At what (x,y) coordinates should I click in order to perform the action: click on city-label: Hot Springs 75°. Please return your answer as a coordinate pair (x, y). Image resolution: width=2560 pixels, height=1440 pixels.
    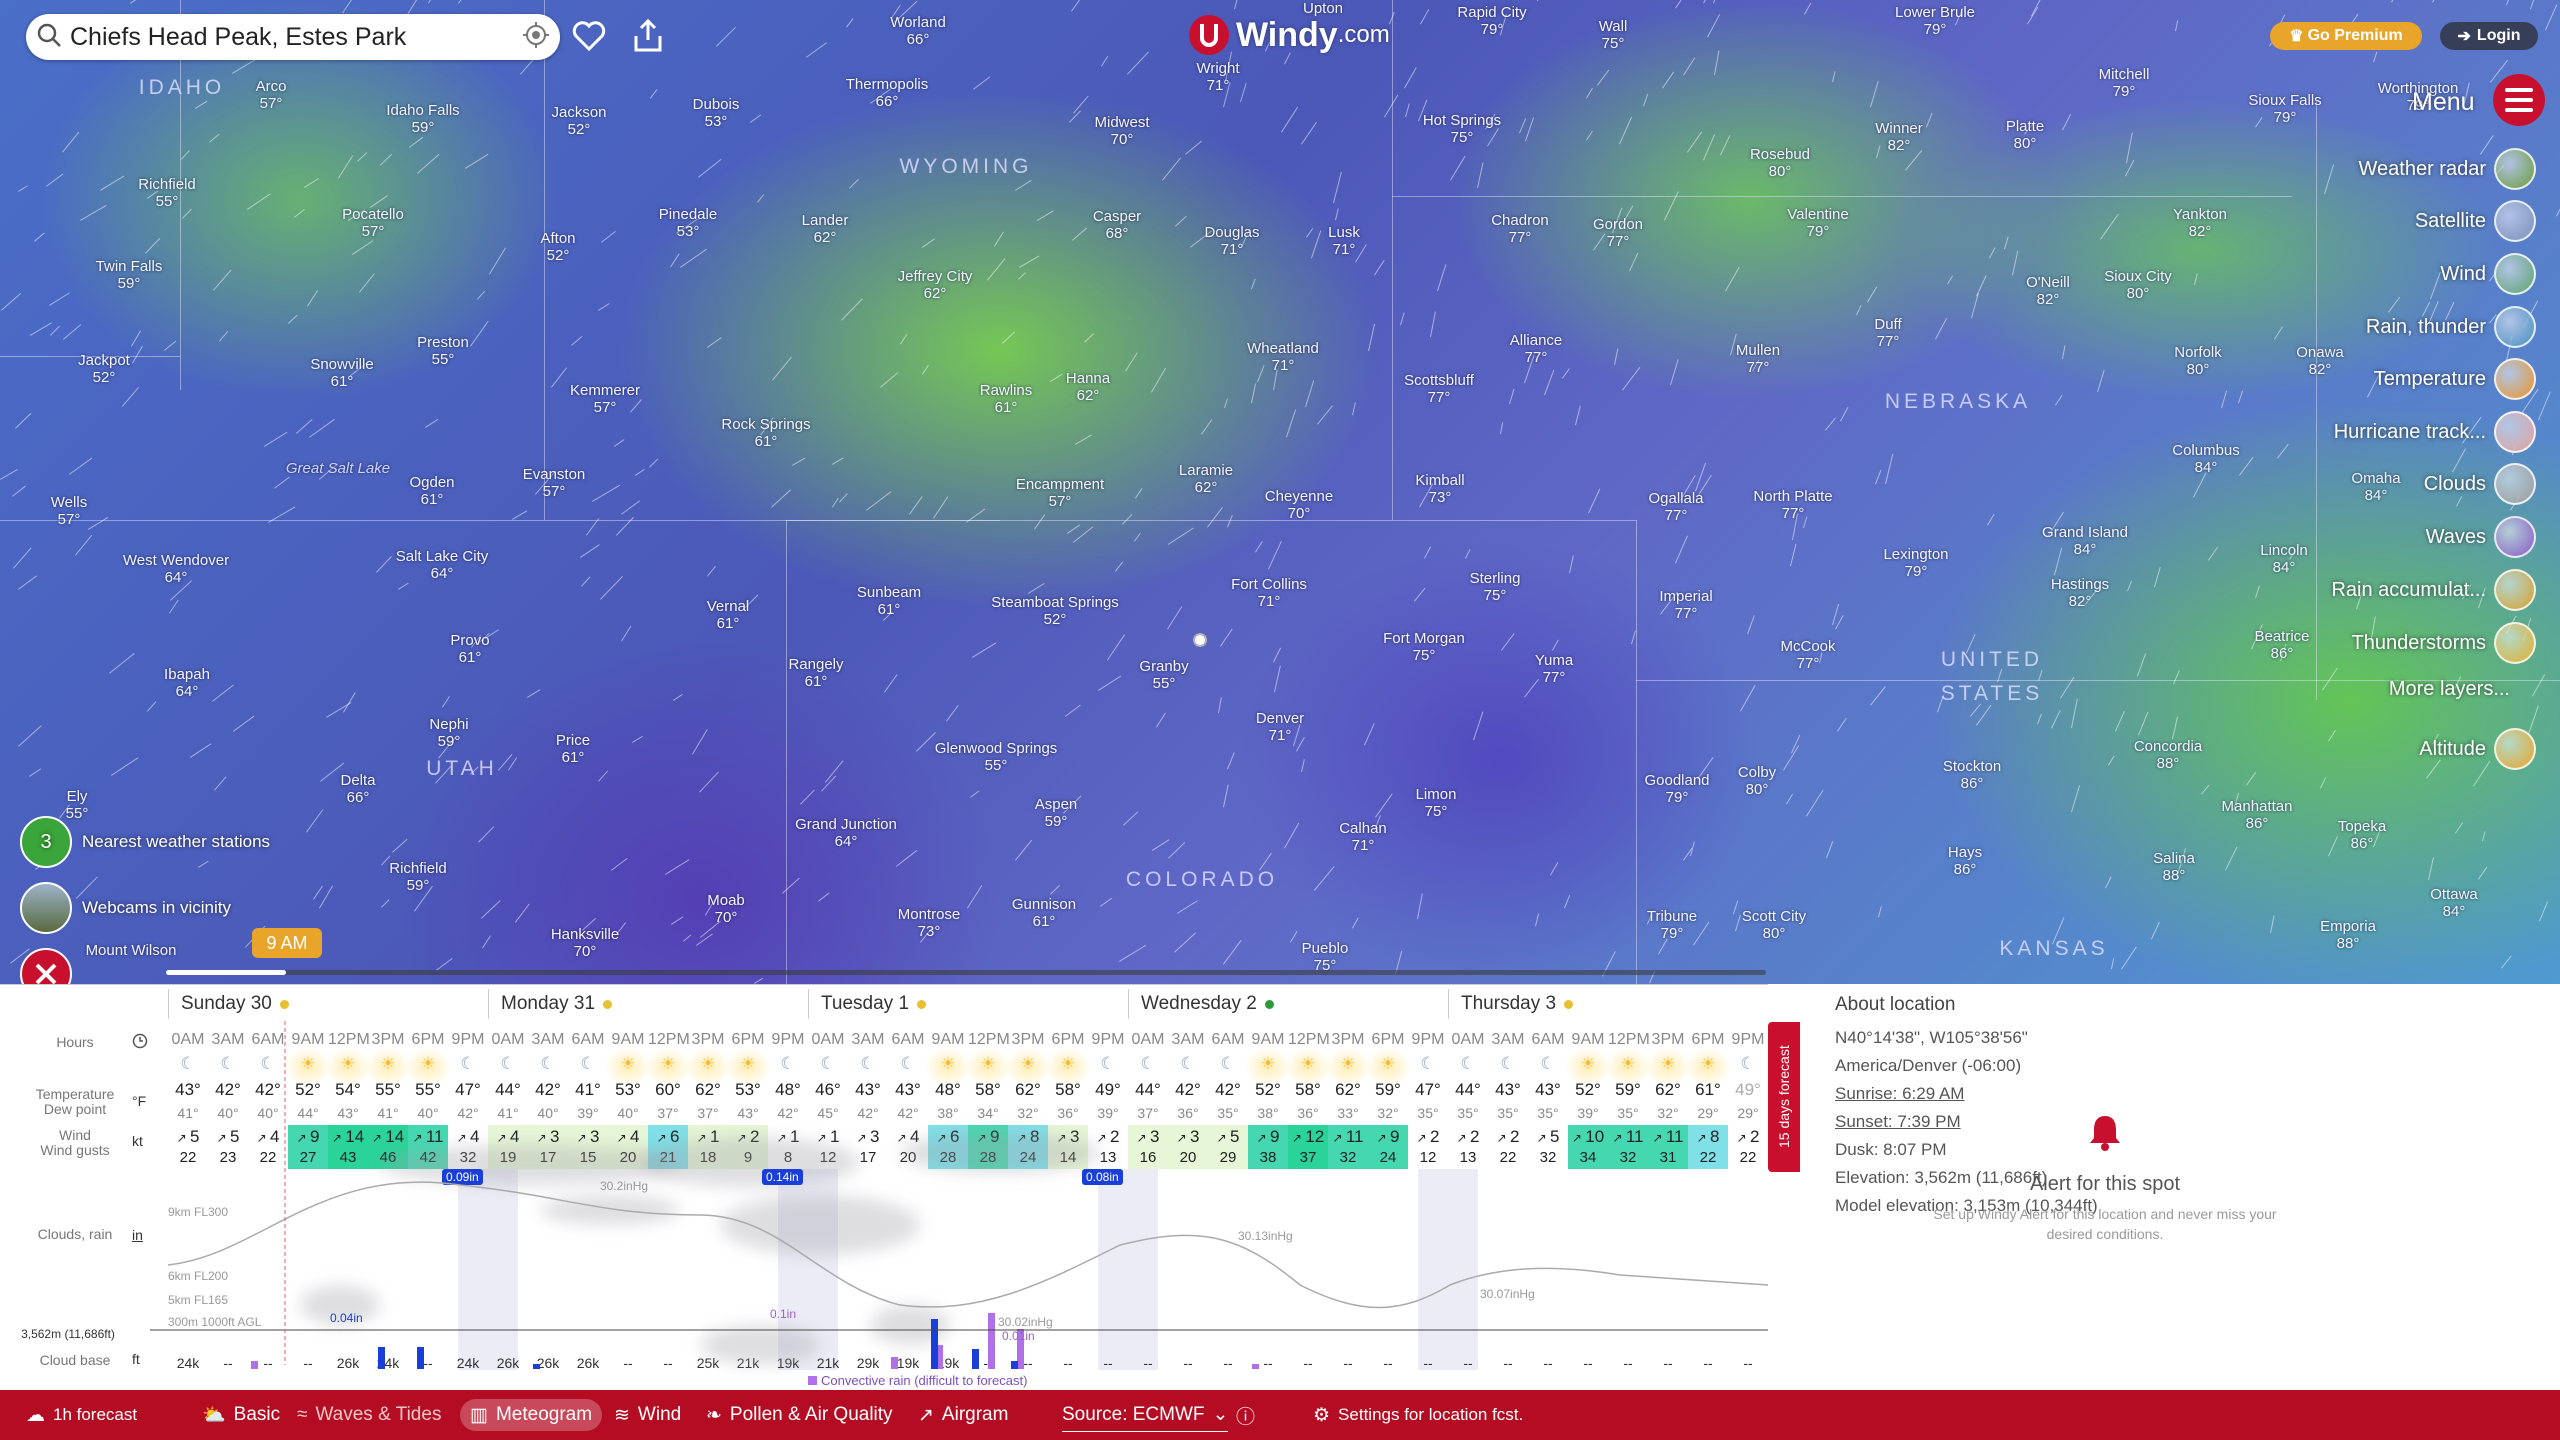
    Looking at the image, I should click on (1462, 129).